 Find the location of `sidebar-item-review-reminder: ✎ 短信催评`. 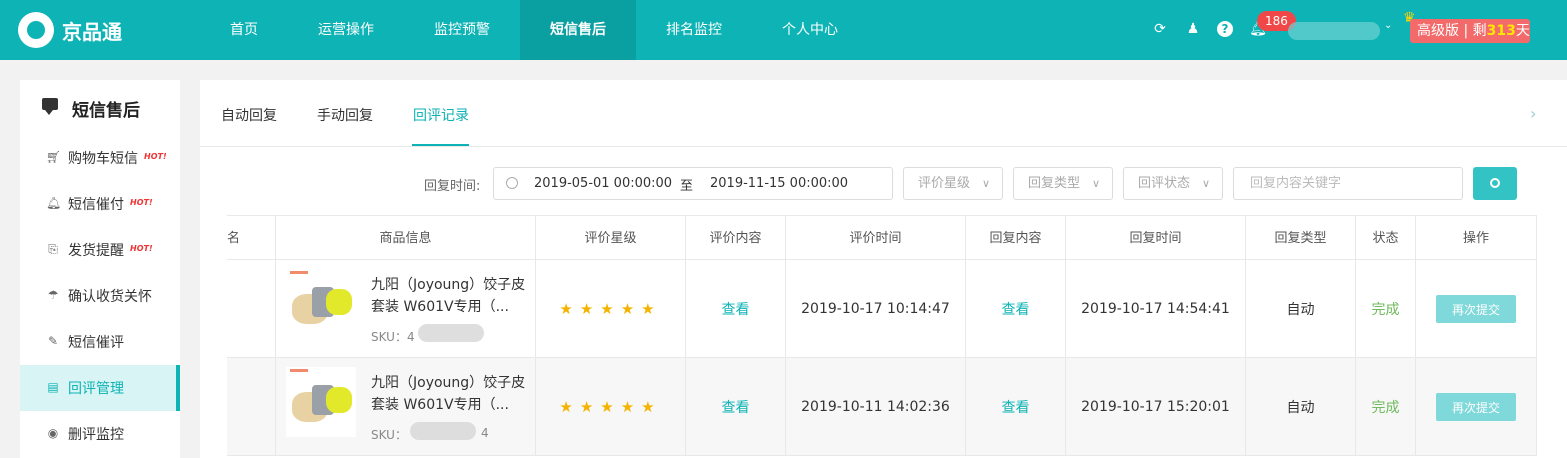

sidebar-item-review-reminder: ✎ 短信催评 is located at coordinates (100, 342).